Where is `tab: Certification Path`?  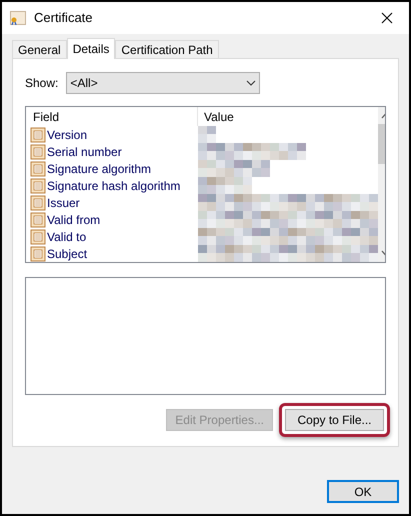 tab: Certification Path is located at coordinates (167, 49).